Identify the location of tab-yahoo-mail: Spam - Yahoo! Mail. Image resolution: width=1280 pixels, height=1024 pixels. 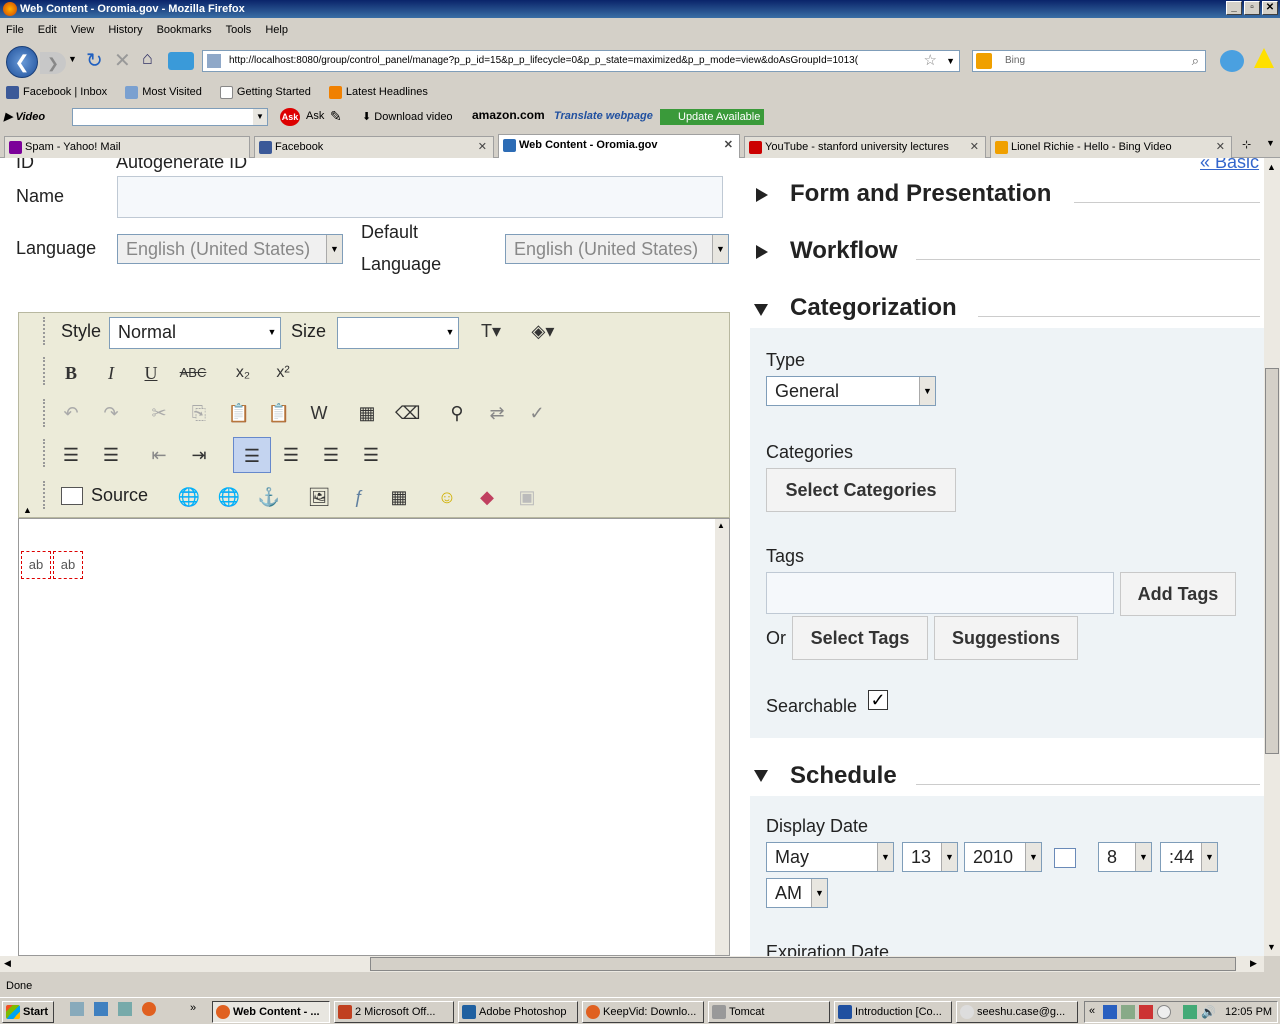
(127, 147).